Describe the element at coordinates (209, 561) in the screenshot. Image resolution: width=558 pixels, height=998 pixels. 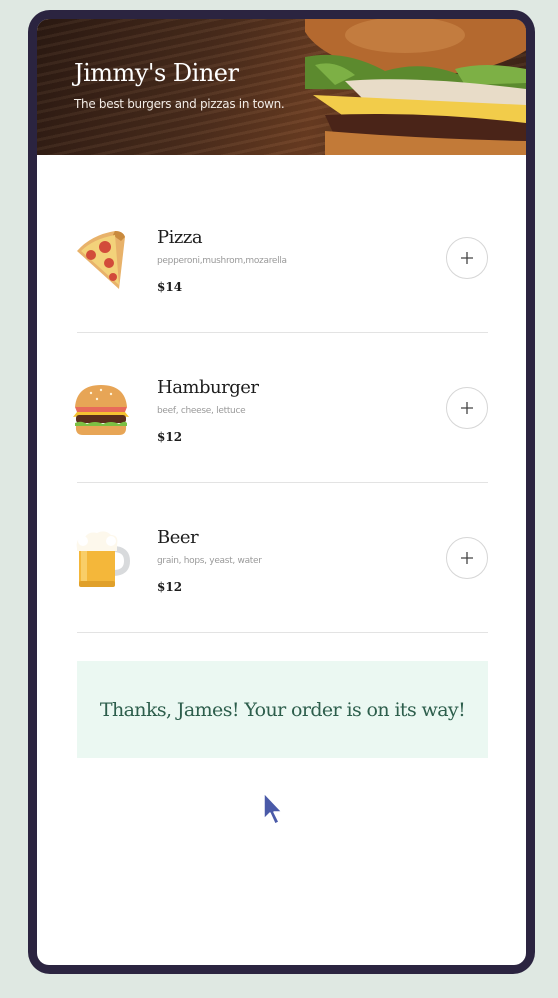
I see `item-ingredients: grain, hops, yeast, water` at that location.